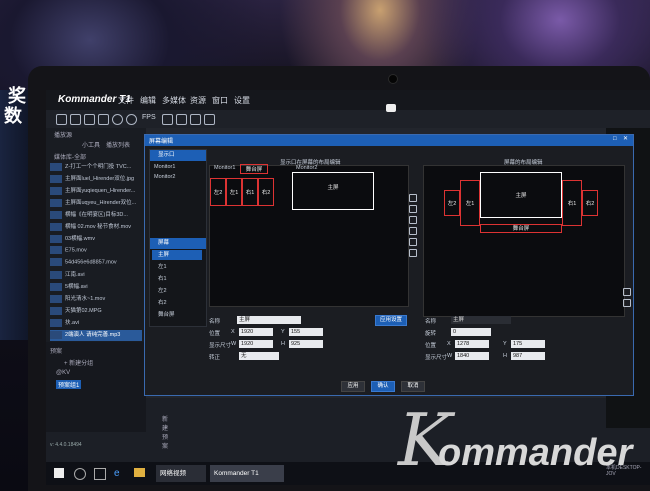 Image resolution: width=650 pixels, height=491 pixels. What do you see at coordinates (413, 253) in the screenshot?
I see `reset-icon` at bounding box center [413, 253].